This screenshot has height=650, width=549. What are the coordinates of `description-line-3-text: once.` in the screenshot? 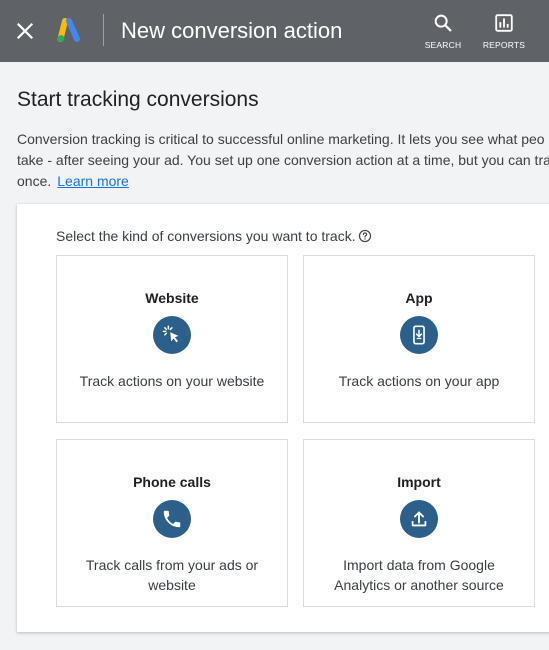 It's located at (34, 181).